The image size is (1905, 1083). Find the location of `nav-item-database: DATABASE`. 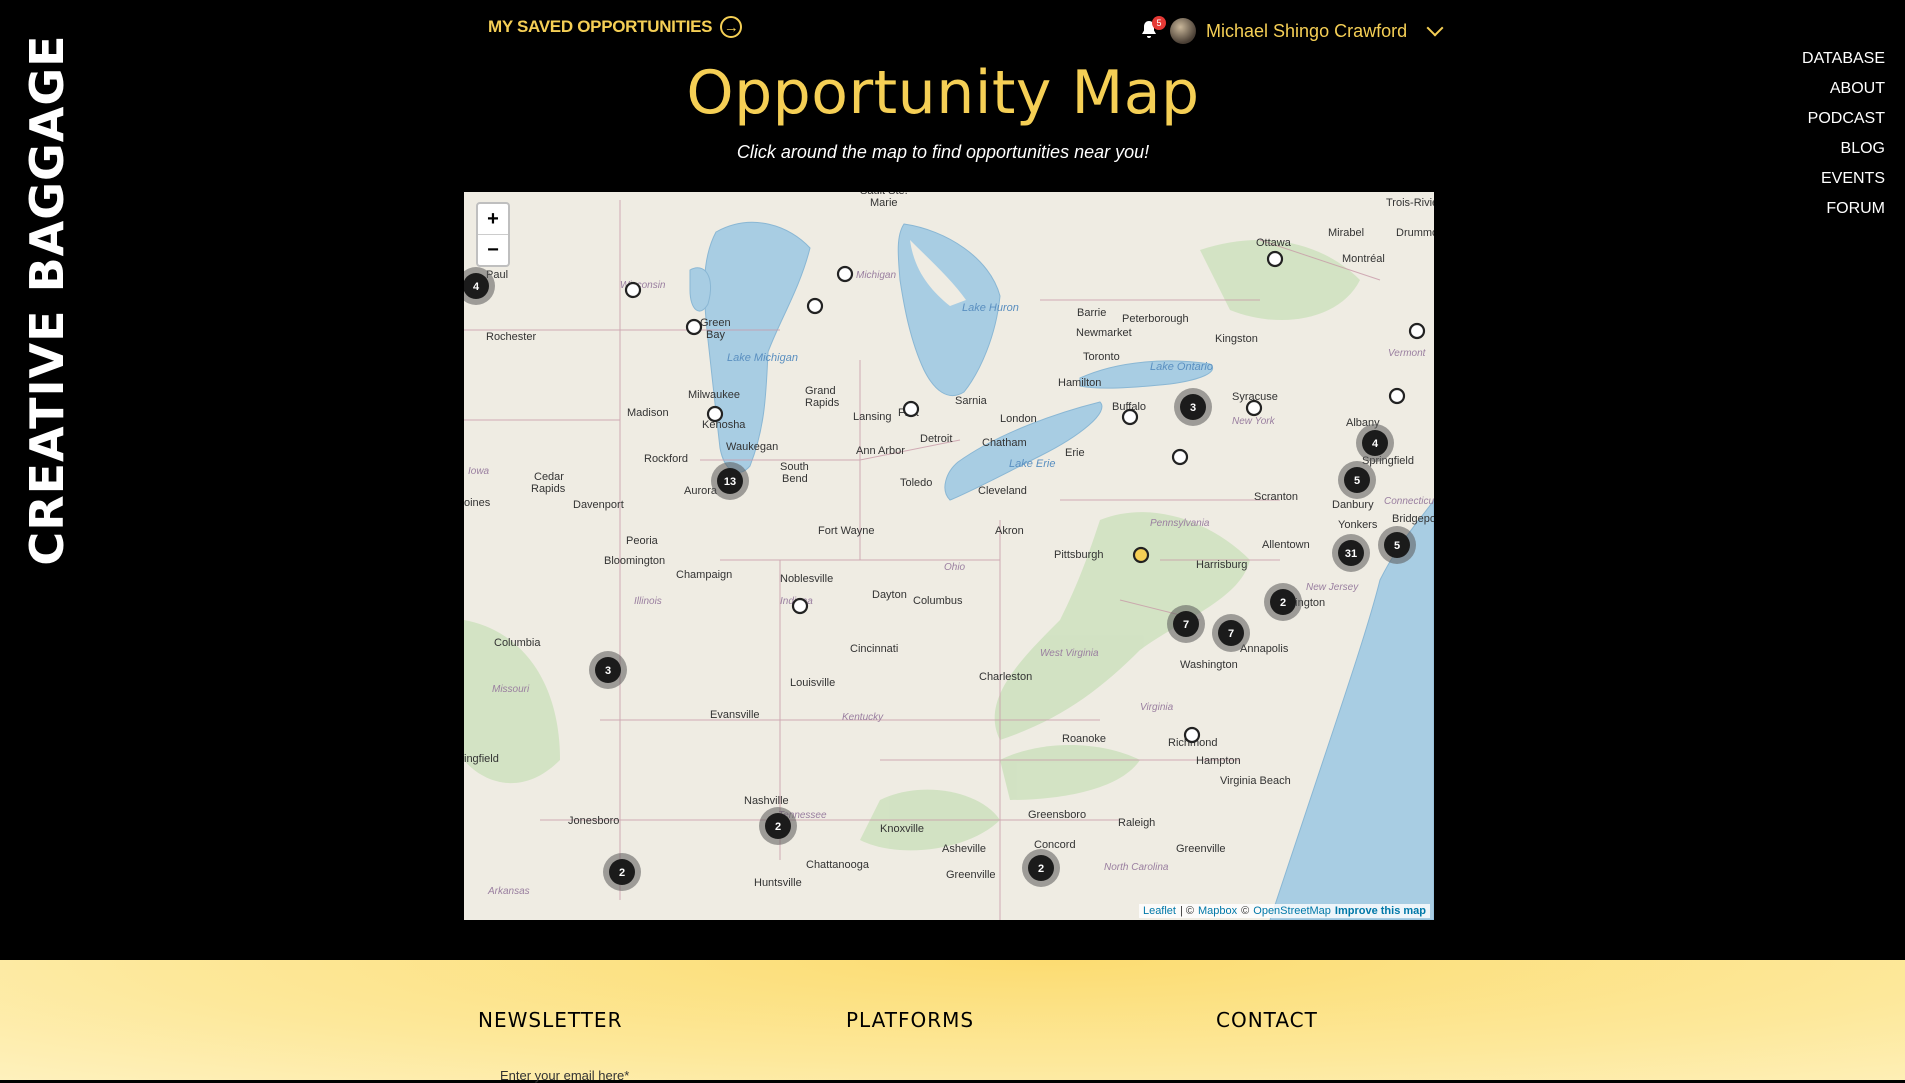

nav-item-database: DATABASE is located at coordinates (1843, 59).